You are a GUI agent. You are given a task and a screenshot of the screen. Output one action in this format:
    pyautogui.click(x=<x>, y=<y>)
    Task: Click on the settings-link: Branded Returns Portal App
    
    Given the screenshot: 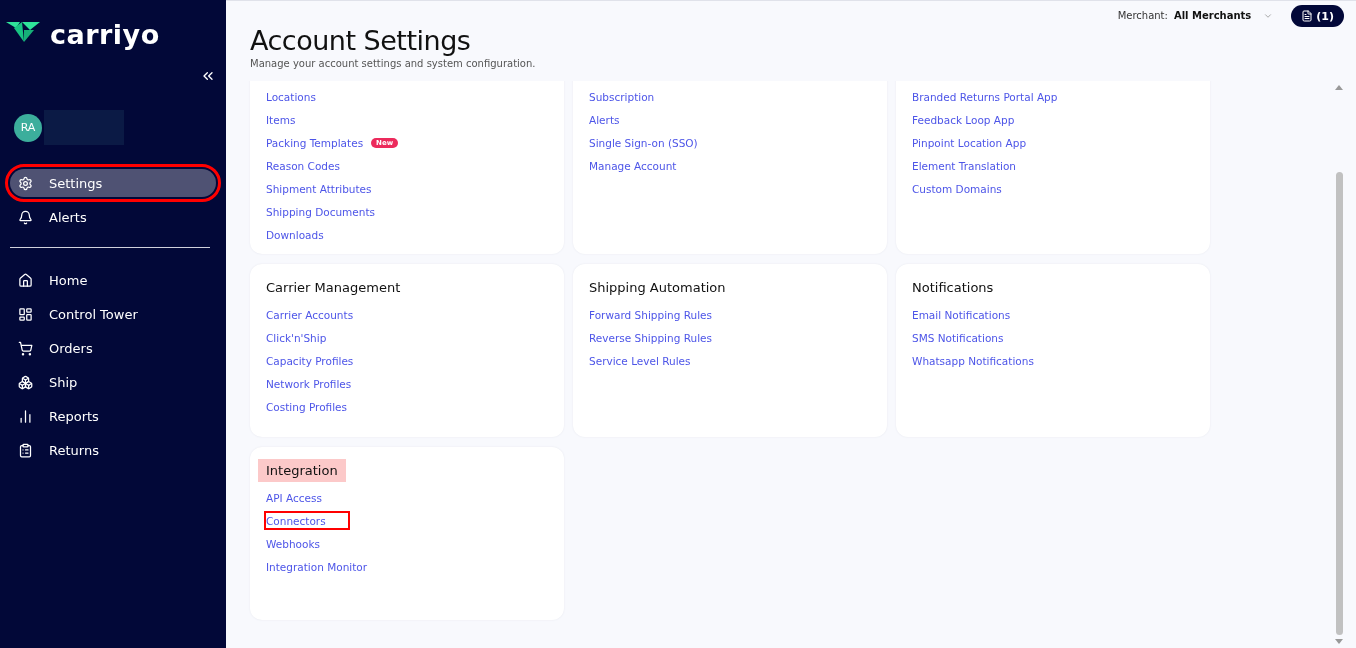 What is the action you would take?
    pyautogui.click(x=985, y=96)
    